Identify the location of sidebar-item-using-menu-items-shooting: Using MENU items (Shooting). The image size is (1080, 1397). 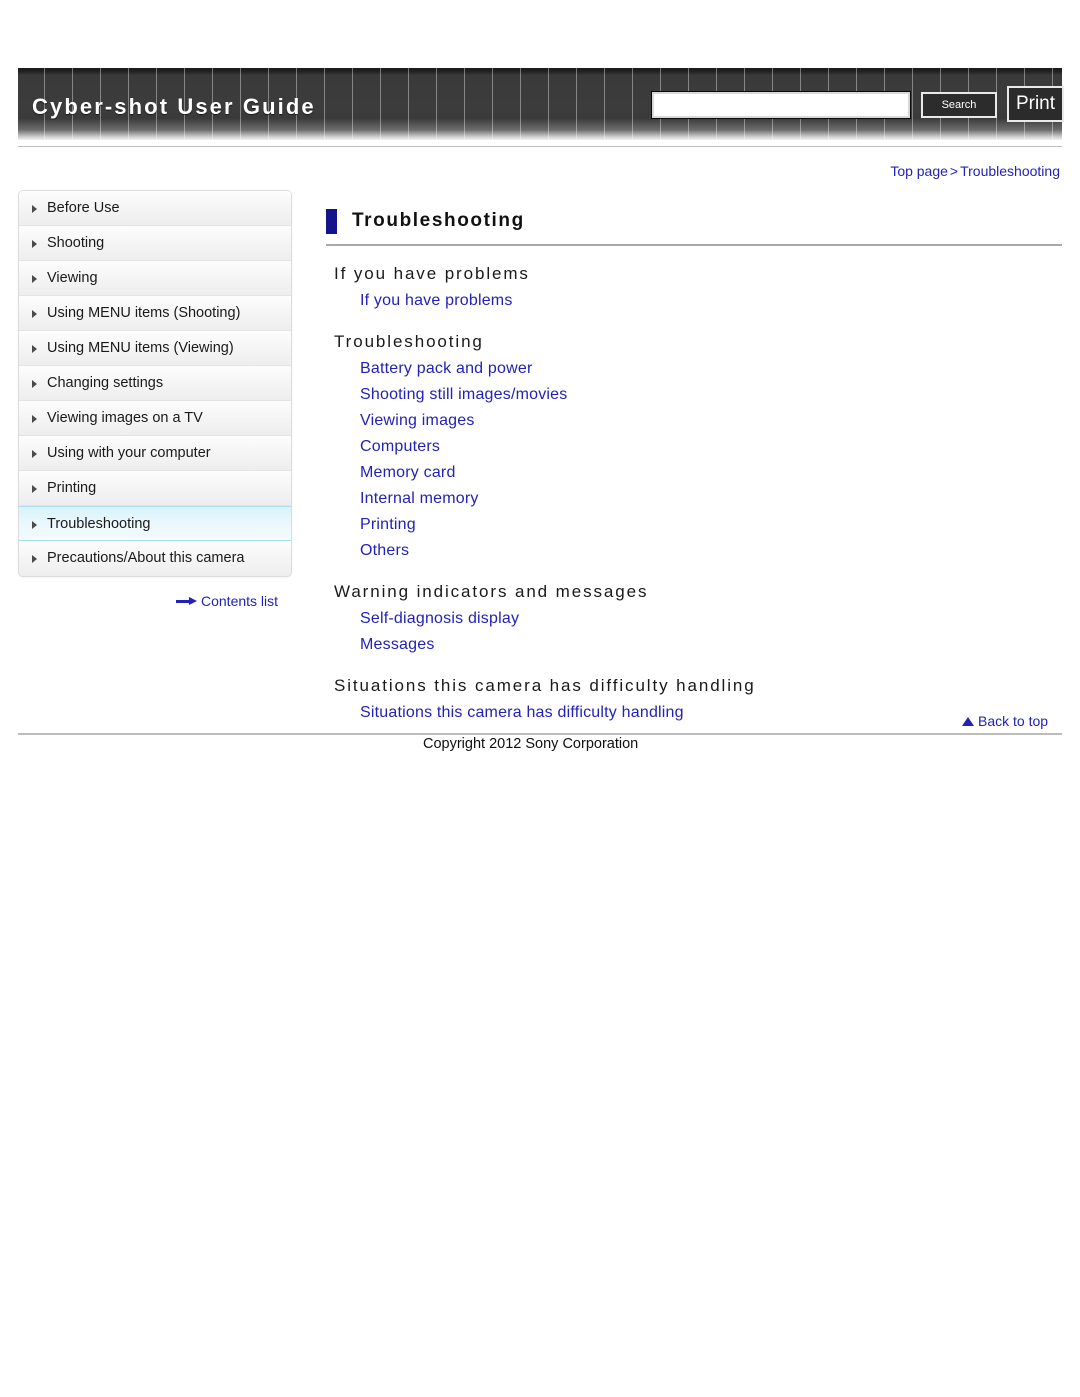
(155, 313).